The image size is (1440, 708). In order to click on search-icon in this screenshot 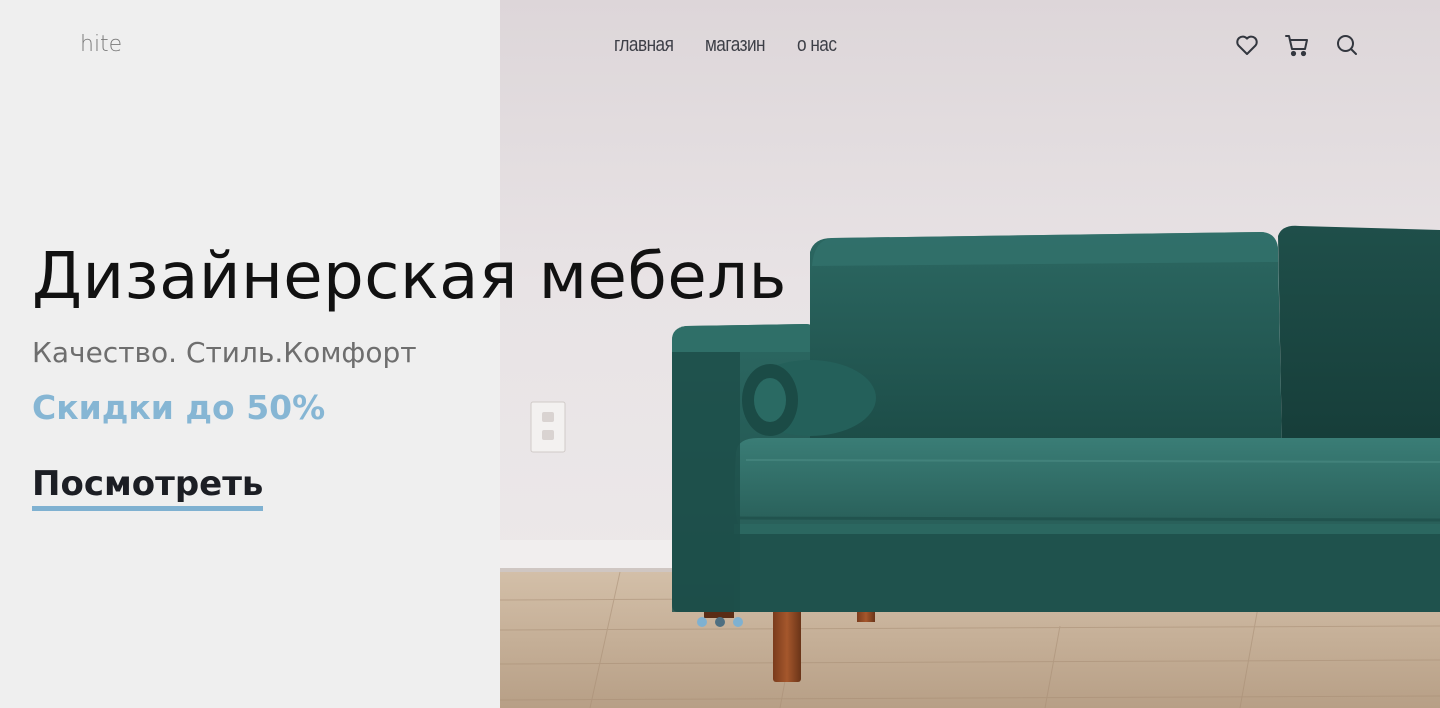, I will do `click(1347, 45)`.